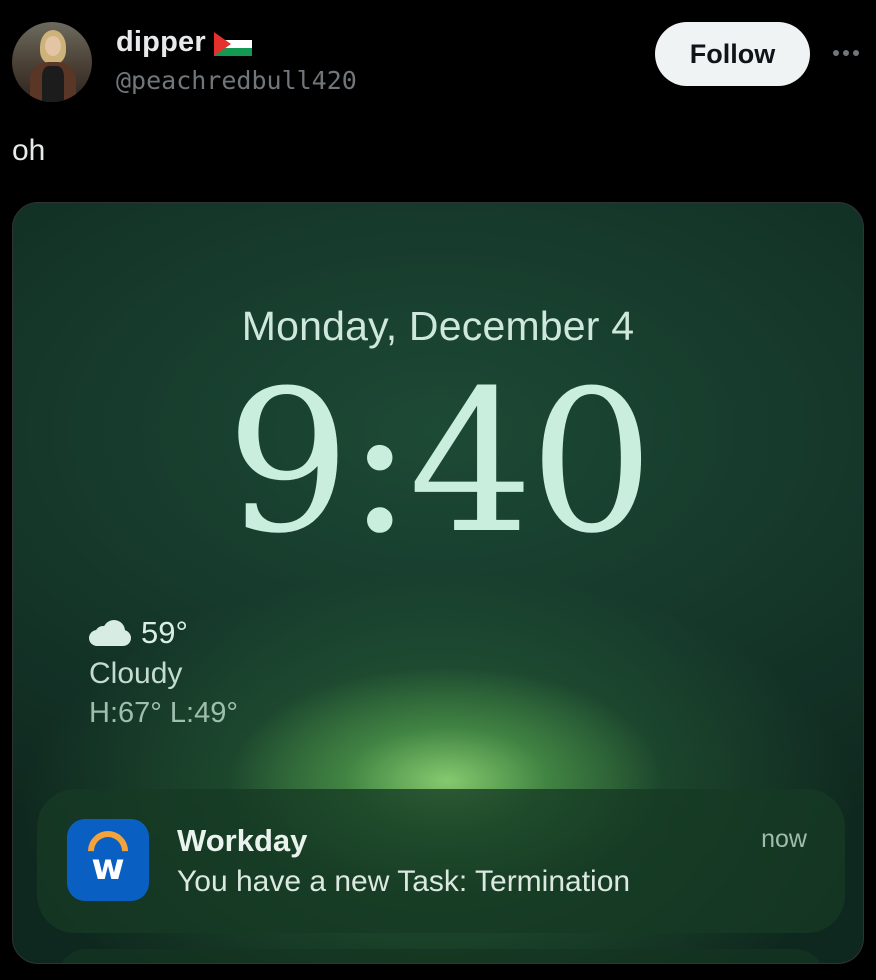 This screenshot has width=876, height=980. I want to click on notification-message: You have a new Task: Termination, so click(404, 881).